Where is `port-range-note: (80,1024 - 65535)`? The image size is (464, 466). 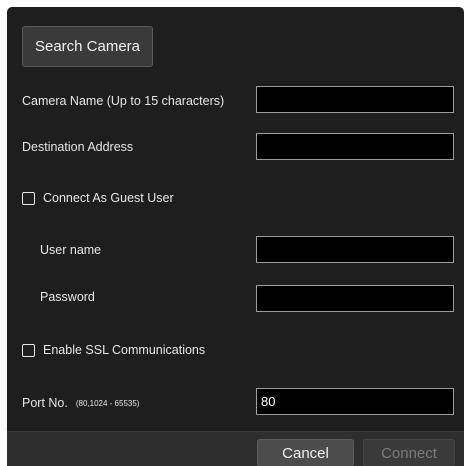 port-range-note: (80,1024 - 65535) is located at coordinates (107, 403).